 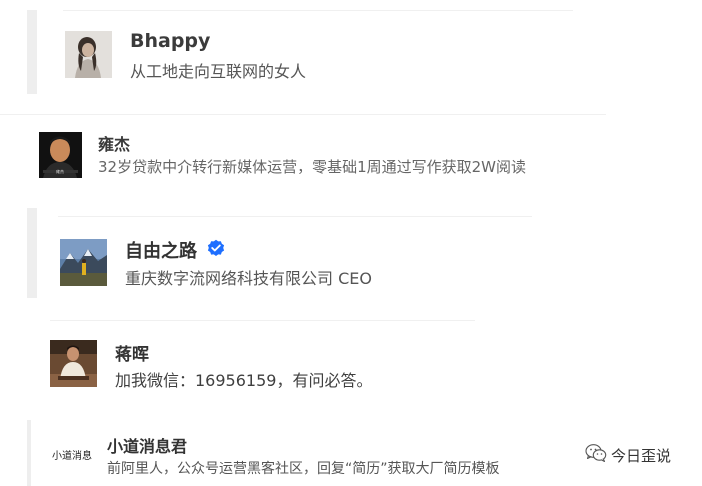 What do you see at coordinates (248, 278) in the screenshot?
I see `author-description: 重庆数字流网络科技有限公司 CEO` at bounding box center [248, 278].